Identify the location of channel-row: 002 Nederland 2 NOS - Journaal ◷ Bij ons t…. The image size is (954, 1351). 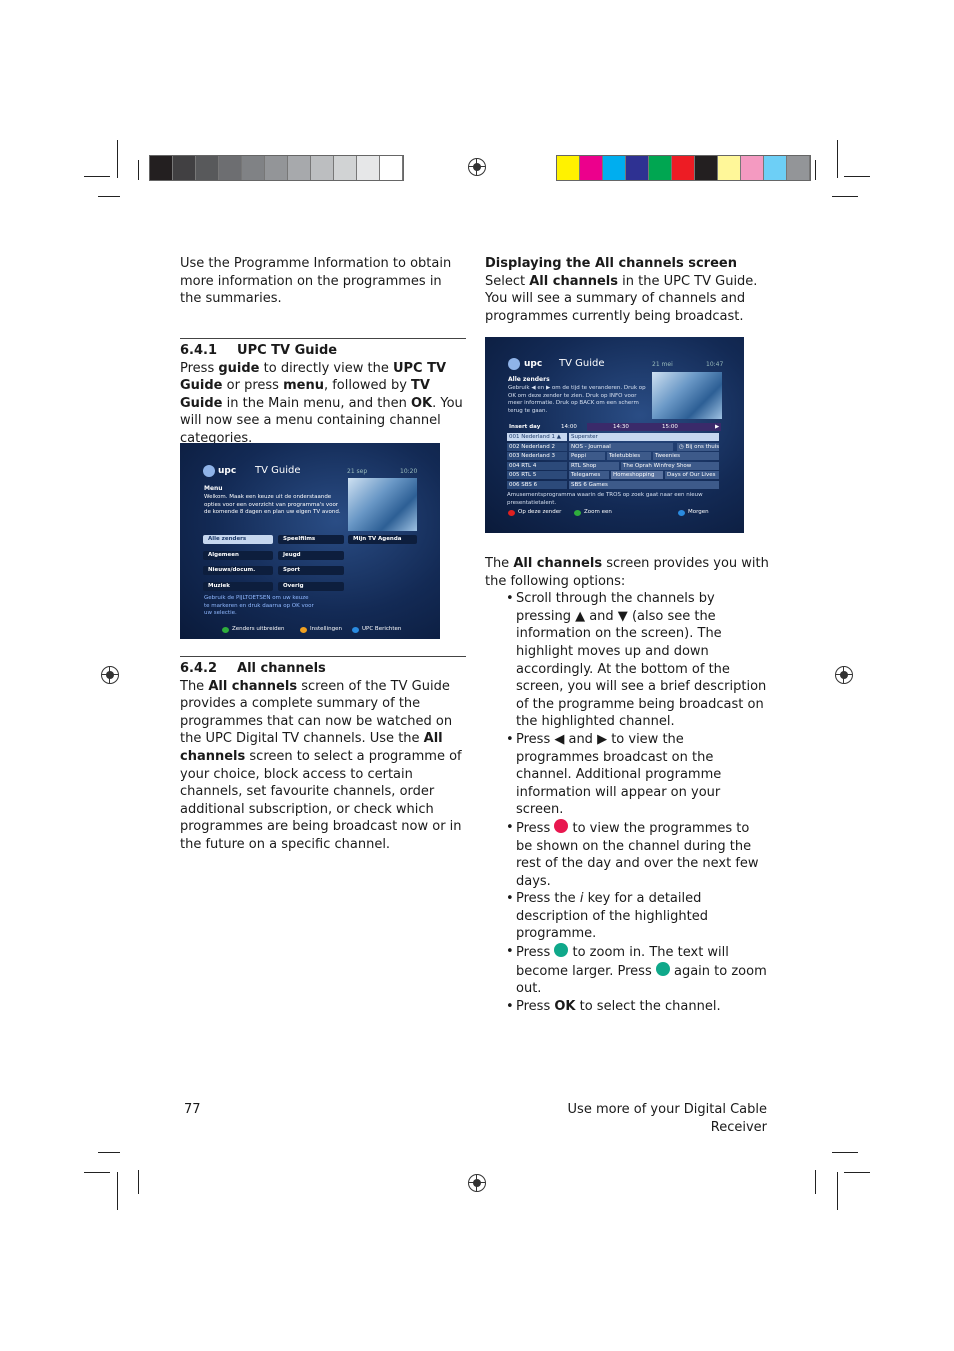
(614, 446).